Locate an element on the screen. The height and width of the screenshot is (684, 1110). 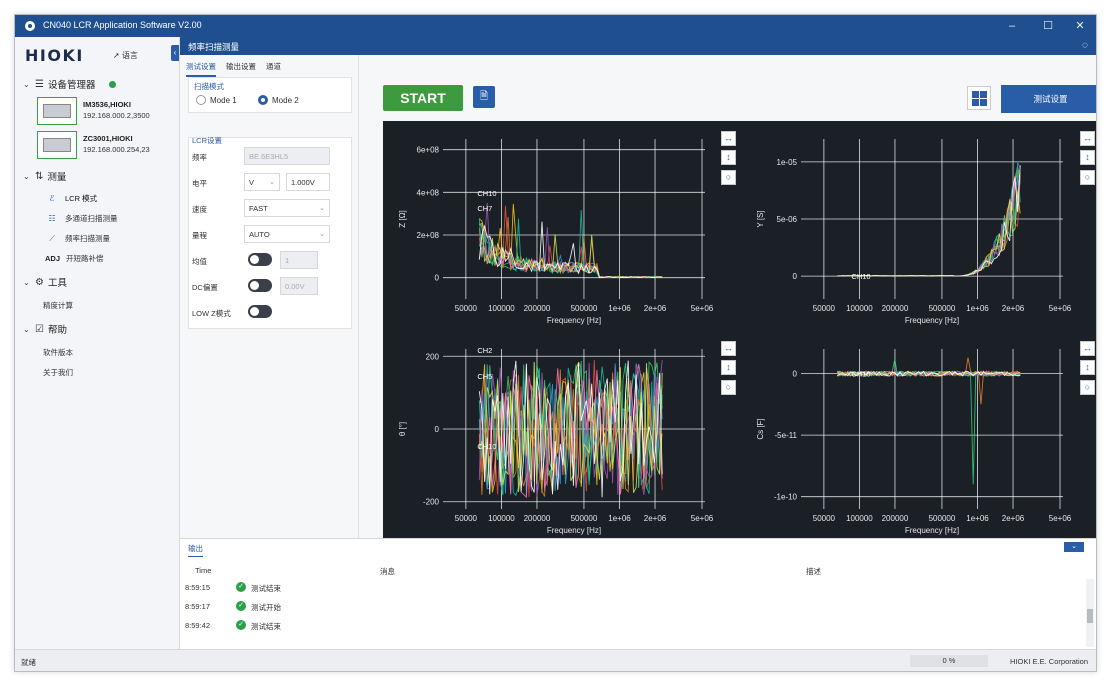
mode1-label: Mode 1 is located at coordinates (223, 100).